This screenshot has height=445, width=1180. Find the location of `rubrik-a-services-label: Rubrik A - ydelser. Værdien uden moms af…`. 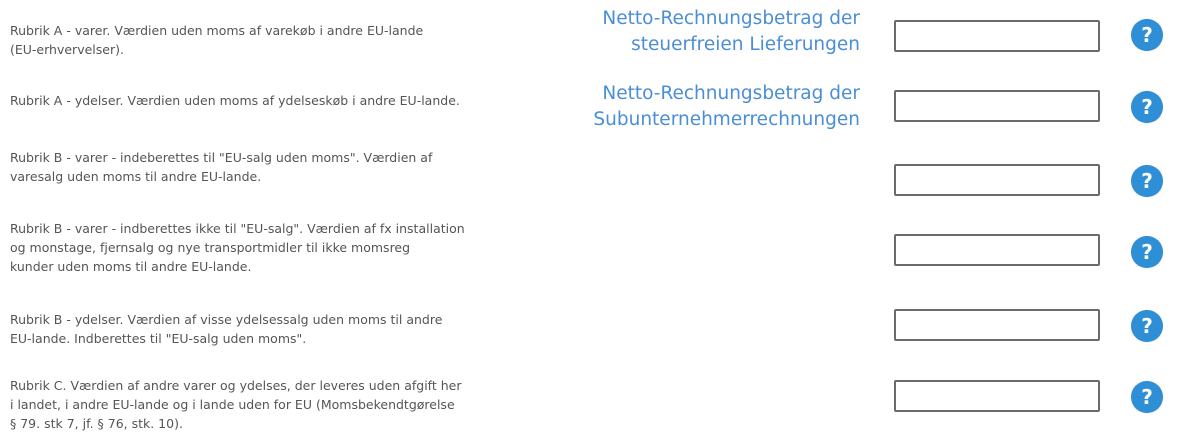

rubrik-a-services-label: Rubrik A - ydelser. Værdien uden moms af… is located at coordinates (235, 100).